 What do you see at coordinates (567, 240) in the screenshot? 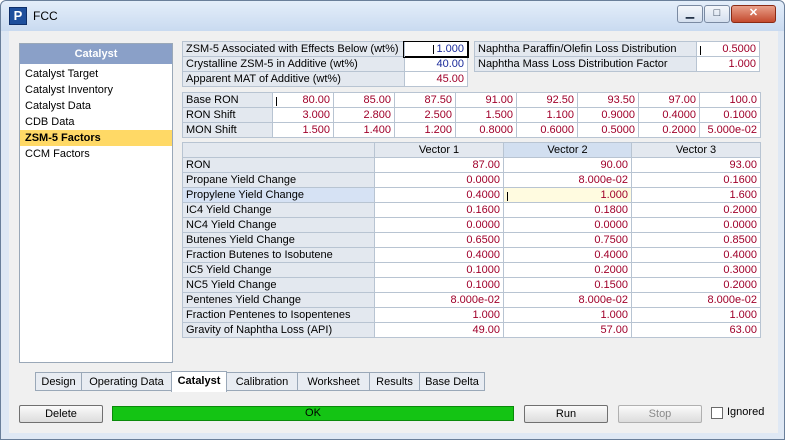
I see `cell: 0.7500` at bounding box center [567, 240].